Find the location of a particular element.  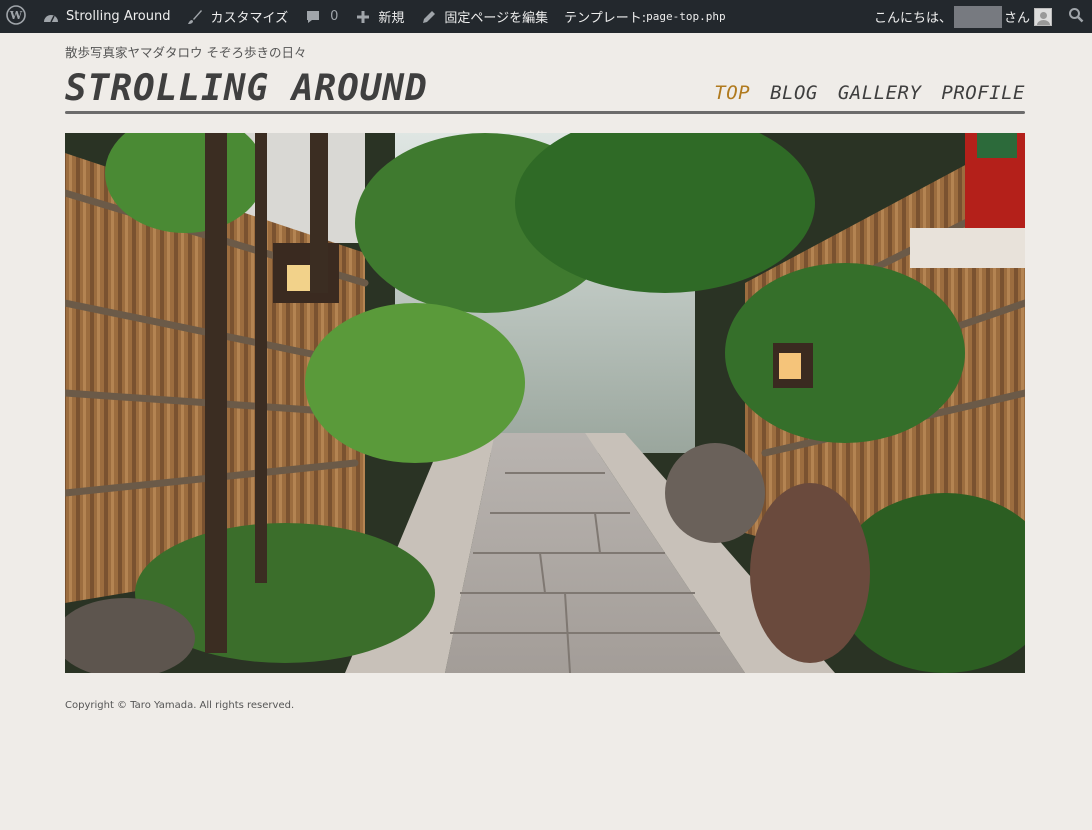

site-name-label: Strolling Around is located at coordinates (118, 16).